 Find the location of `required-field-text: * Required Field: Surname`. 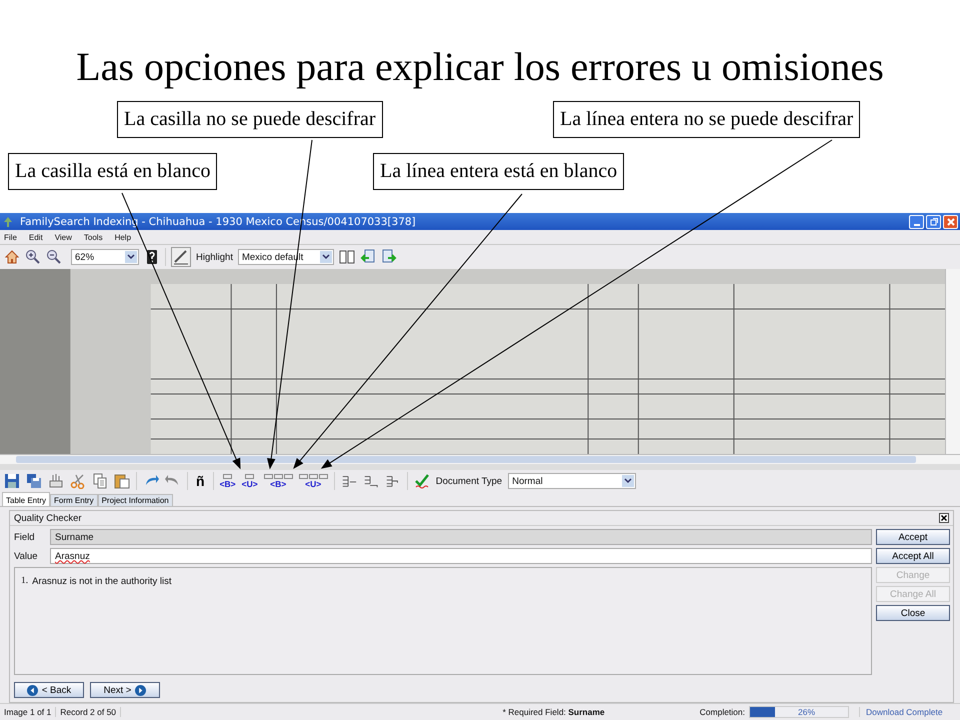

required-field-text: * Required Field: Surname is located at coordinates (553, 712).